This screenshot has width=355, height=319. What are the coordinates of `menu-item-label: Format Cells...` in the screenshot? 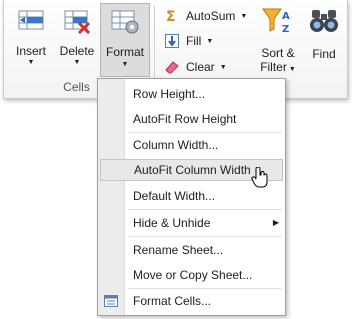 It's located at (172, 301).